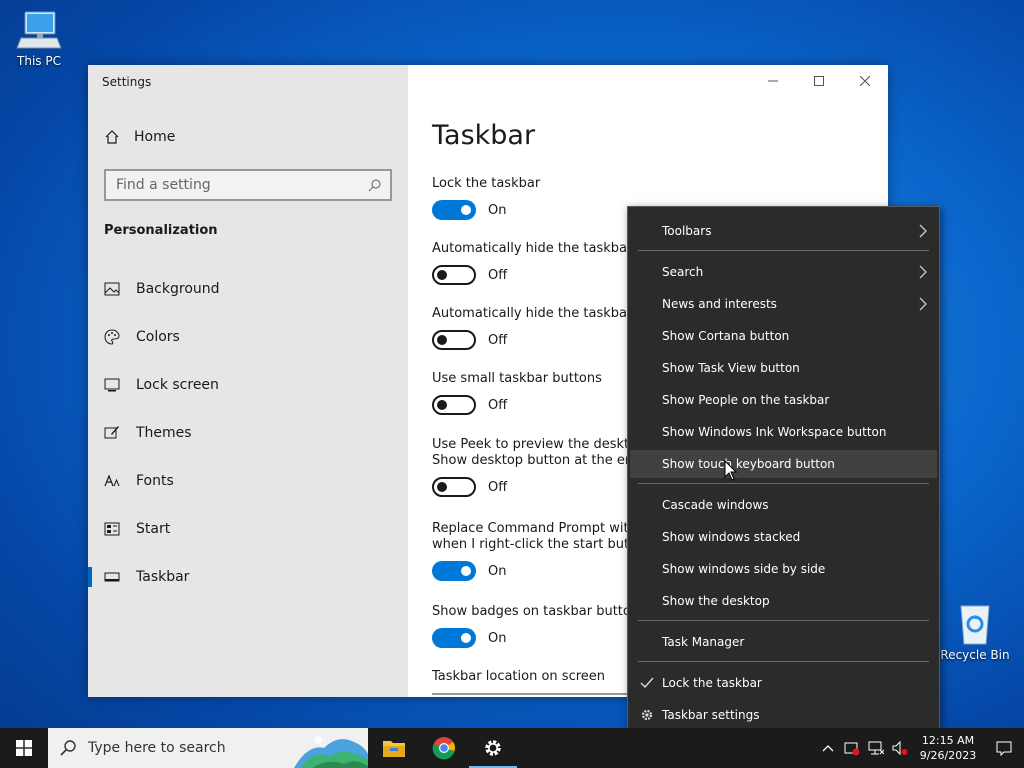 This screenshot has height=768, width=1024. What do you see at coordinates (783, 715) in the screenshot?
I see `menu-item-taskbar-settings: Taskbar settings` at bounding box center [783, 715].